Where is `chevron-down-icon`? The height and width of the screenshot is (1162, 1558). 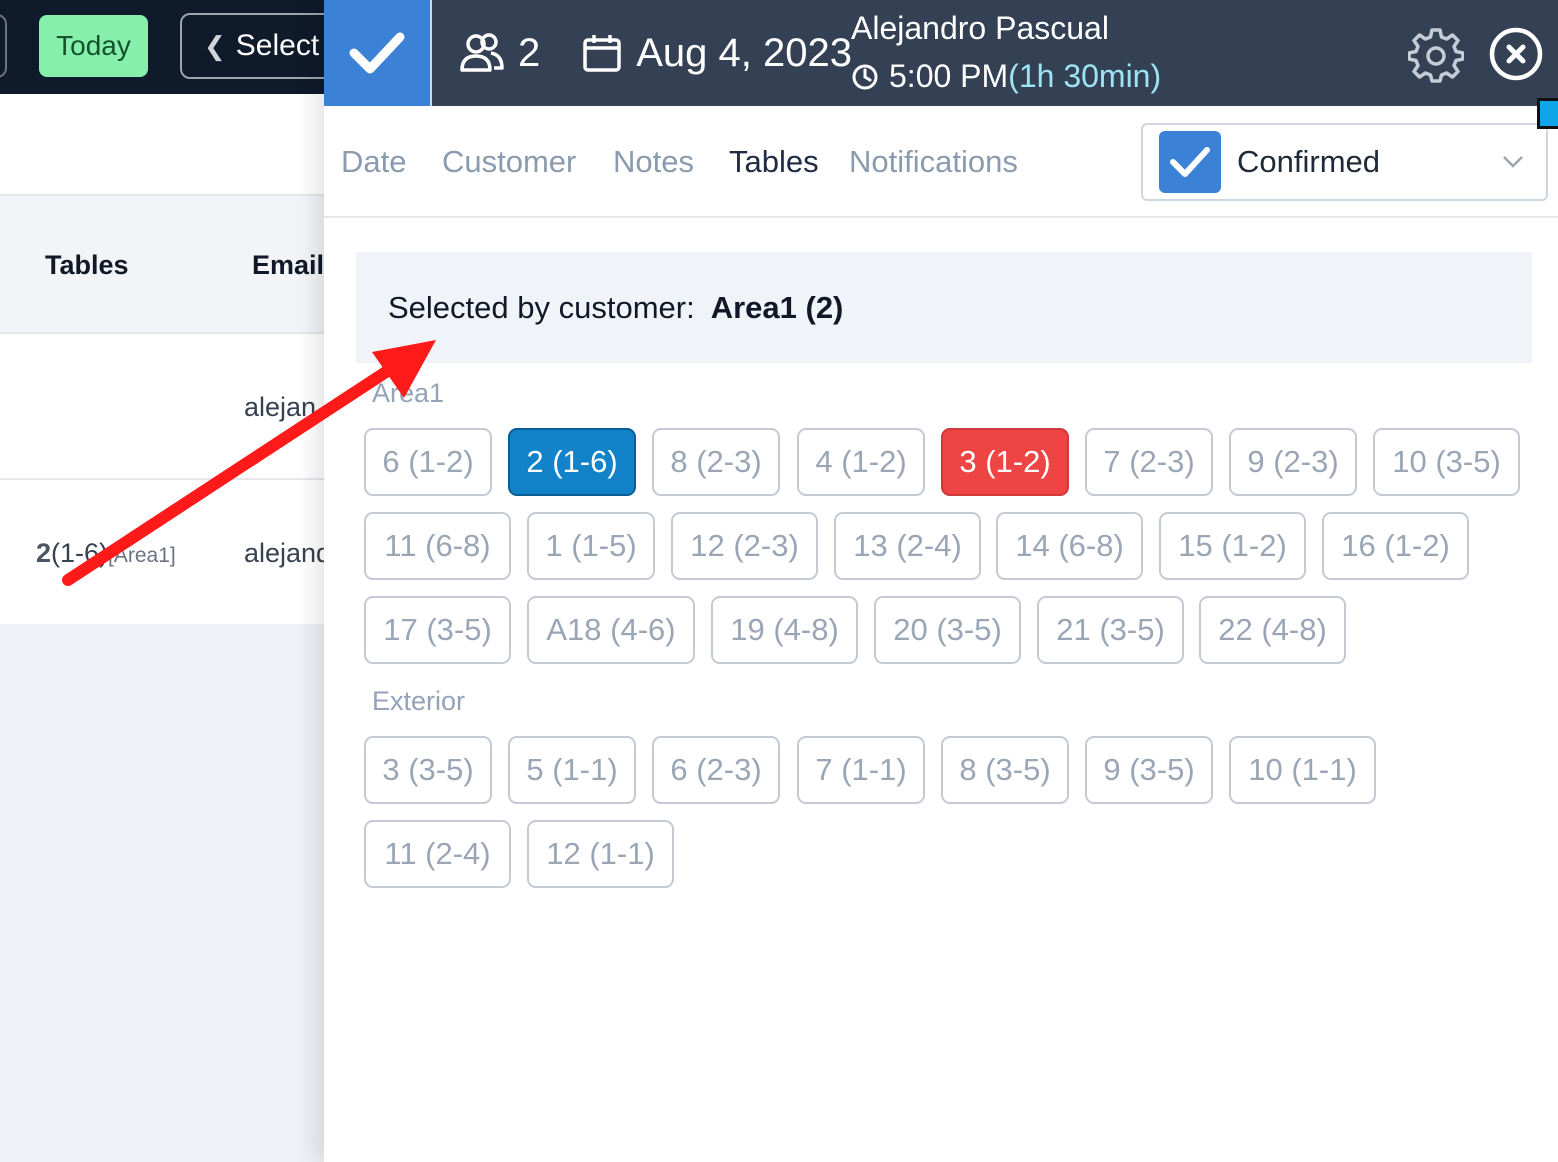
chevron-down-icon is located at coordinates (1513, 162).